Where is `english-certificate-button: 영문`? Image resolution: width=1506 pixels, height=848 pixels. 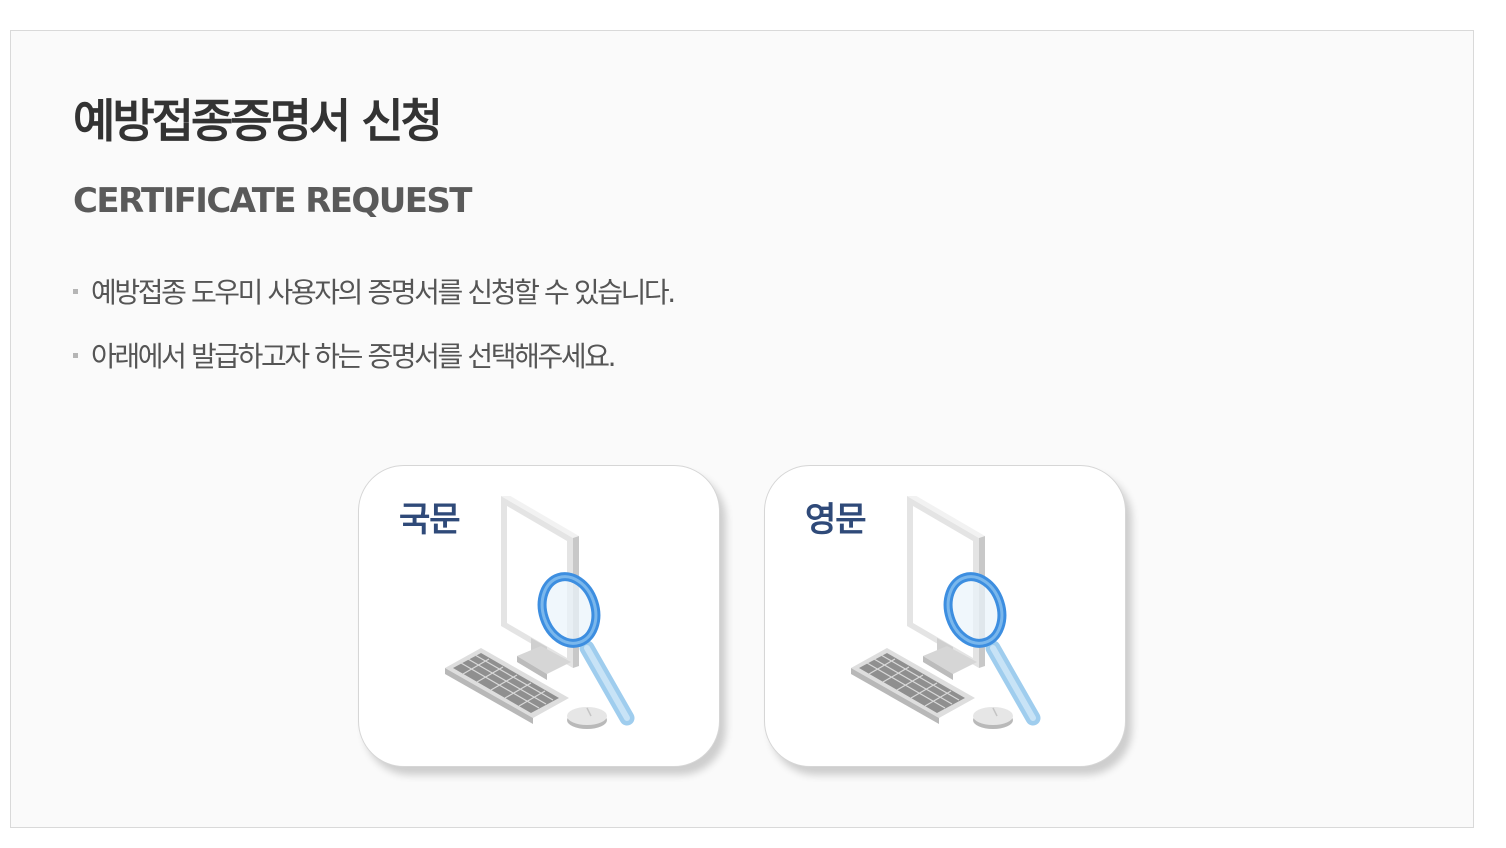
english-certificate-button: 영문 is located at coordinates (945, 616).